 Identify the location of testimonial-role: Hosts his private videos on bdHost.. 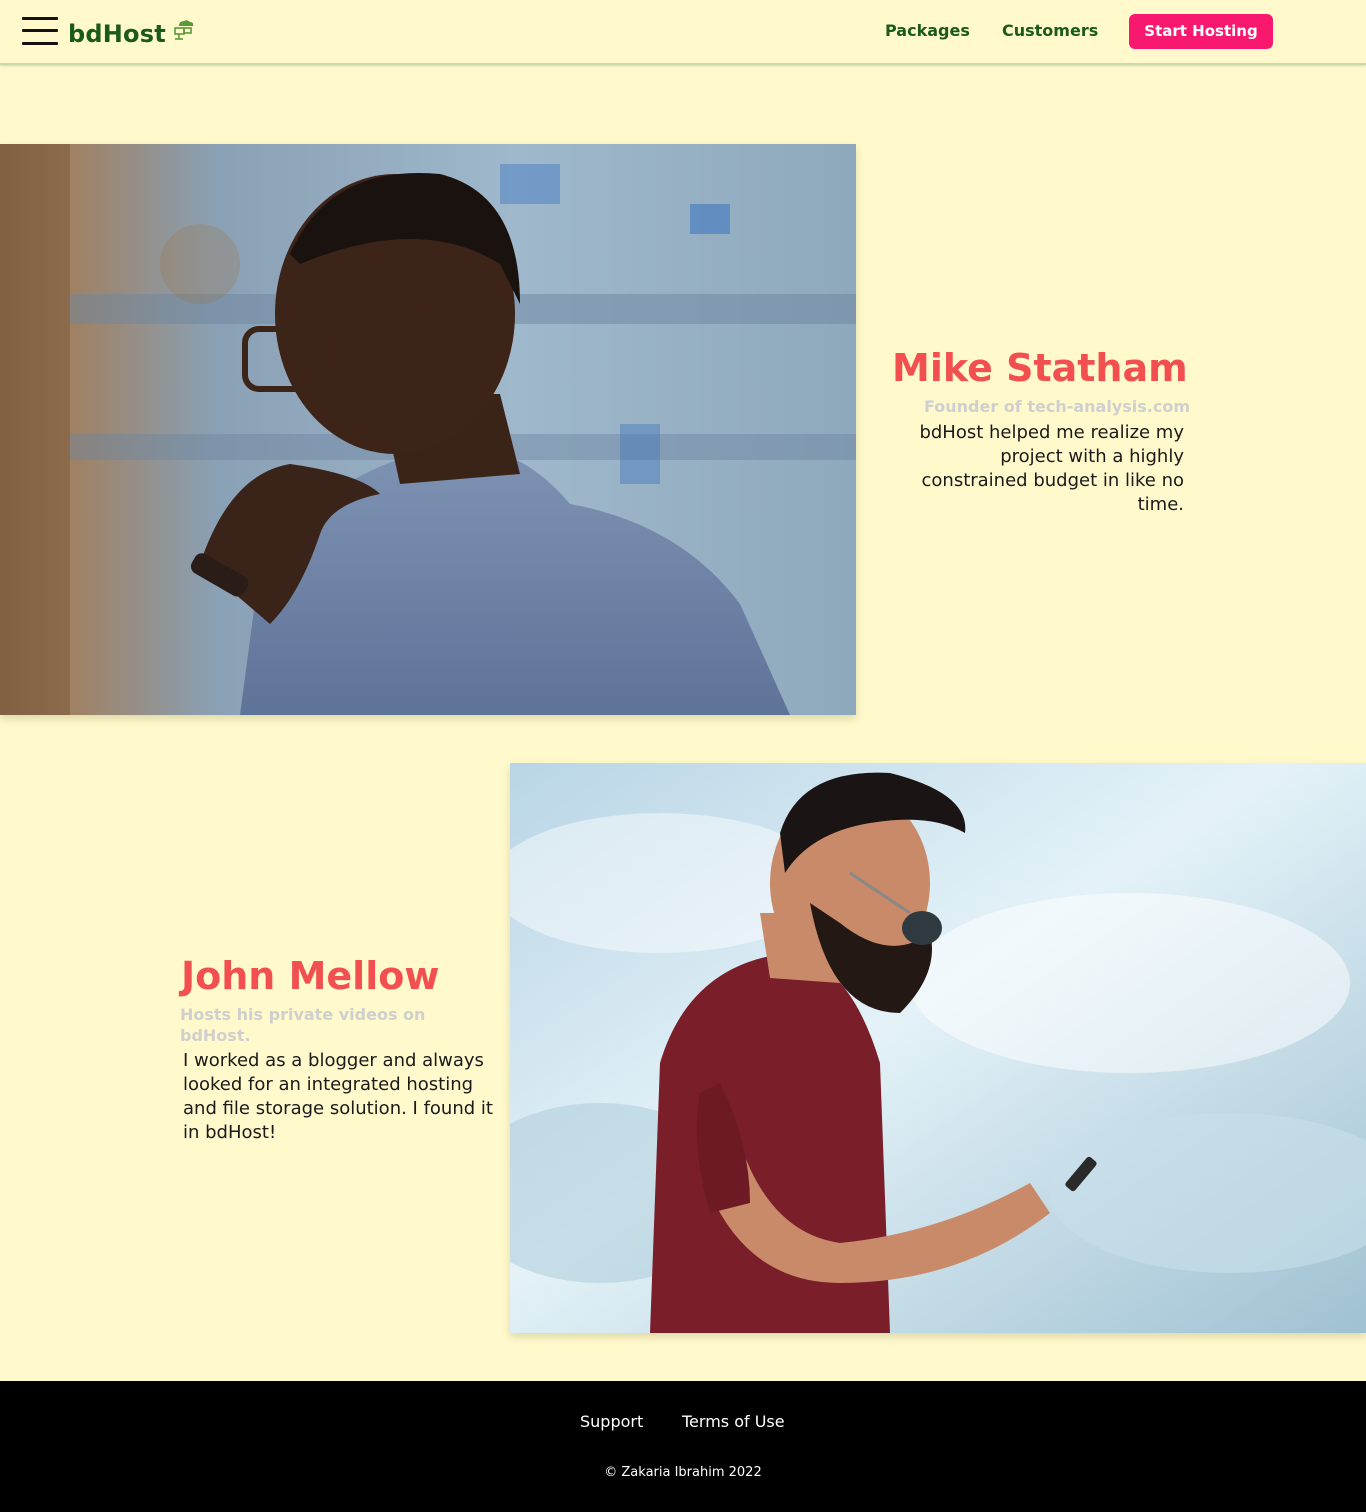
(303, 1025).